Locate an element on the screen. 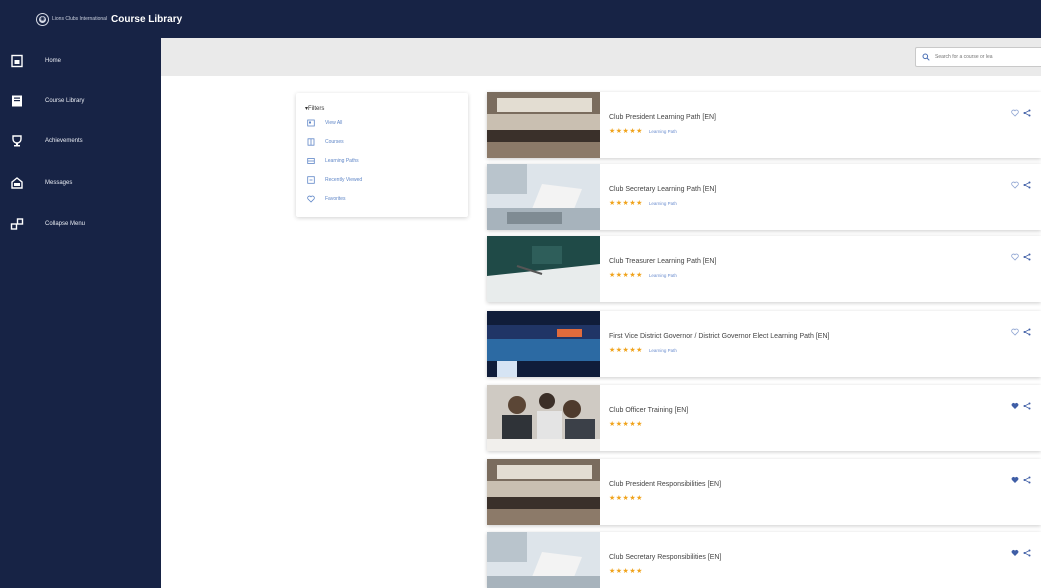 The image size is (1041, 588). filter-learning-paths: Learning Paths is located at coordinates (333, 161).